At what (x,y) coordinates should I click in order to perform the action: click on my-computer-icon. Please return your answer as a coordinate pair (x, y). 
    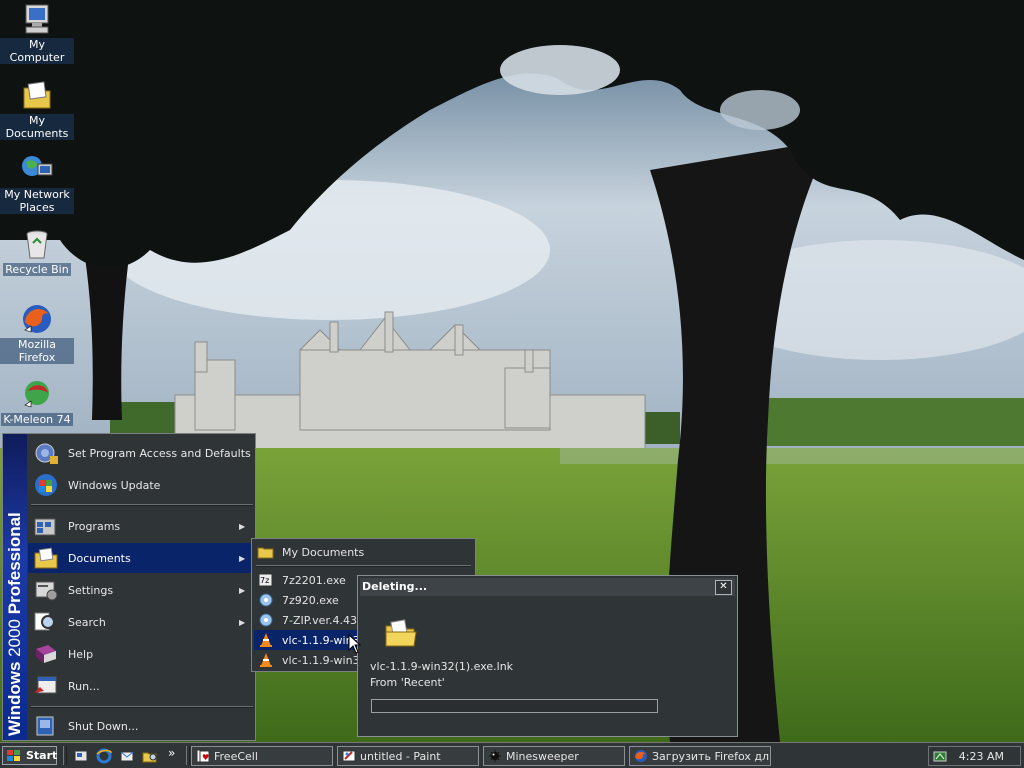
    Looking at the image, I should click on (37, 19).